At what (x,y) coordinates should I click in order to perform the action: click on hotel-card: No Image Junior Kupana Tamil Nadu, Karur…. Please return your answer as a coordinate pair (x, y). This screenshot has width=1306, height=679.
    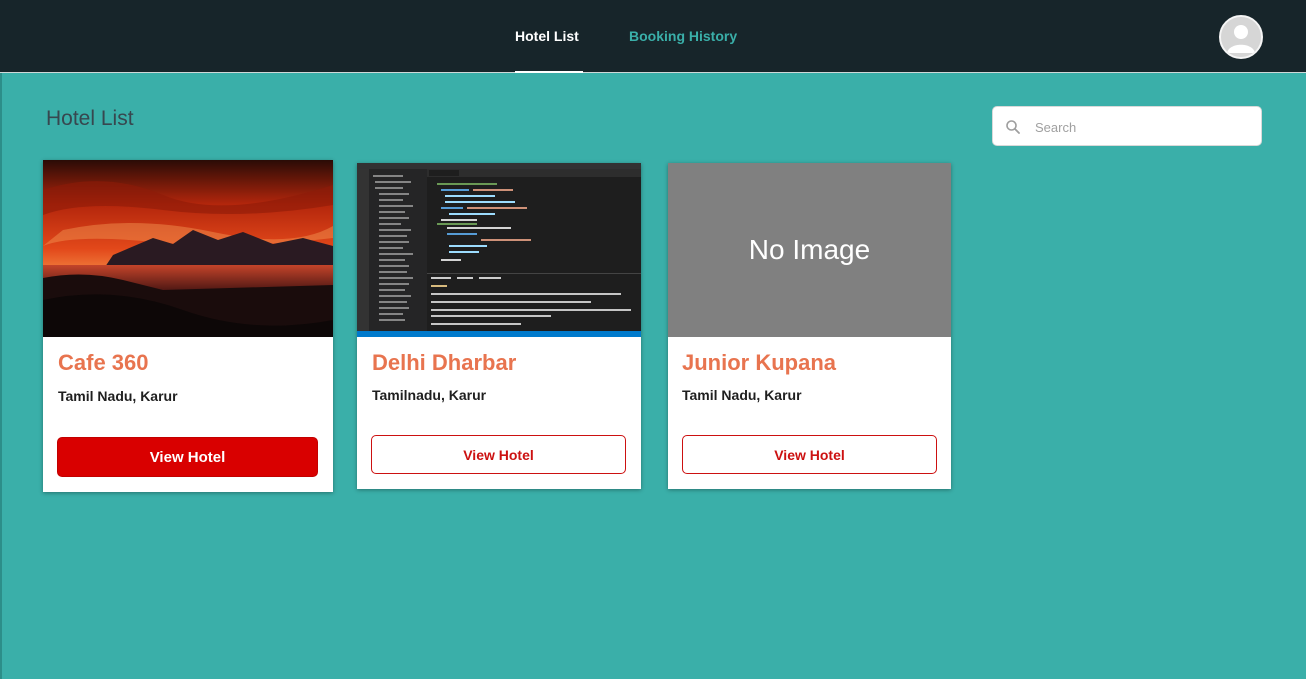
    Looking at the image, I should click on (809, 326).